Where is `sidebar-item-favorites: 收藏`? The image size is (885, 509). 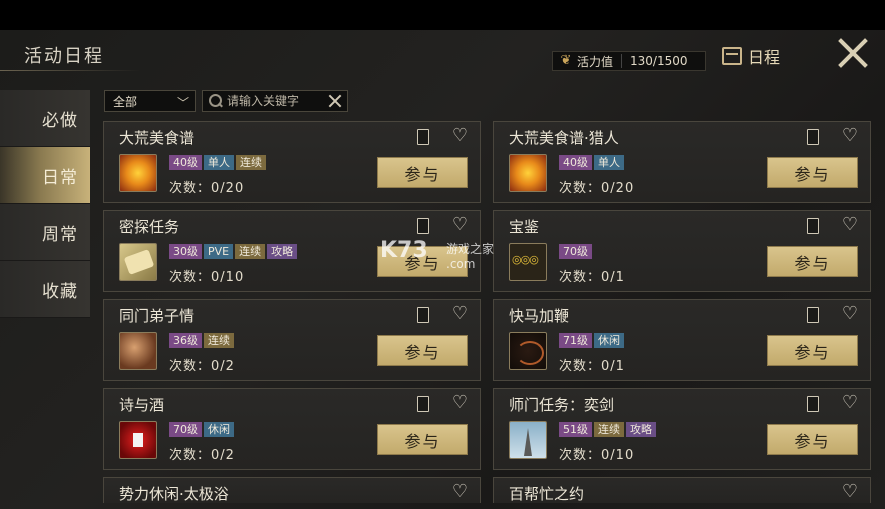 sidebar-item-favorites: 收藏 is located at coordinates (45, 289).